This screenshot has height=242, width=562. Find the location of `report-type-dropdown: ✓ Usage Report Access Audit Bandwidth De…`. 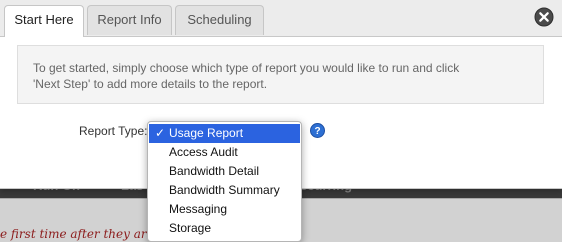

report-type-dropdown: ✓ Usage Report Access Audit Bandwidth De… is located at coordinates (224, 181).